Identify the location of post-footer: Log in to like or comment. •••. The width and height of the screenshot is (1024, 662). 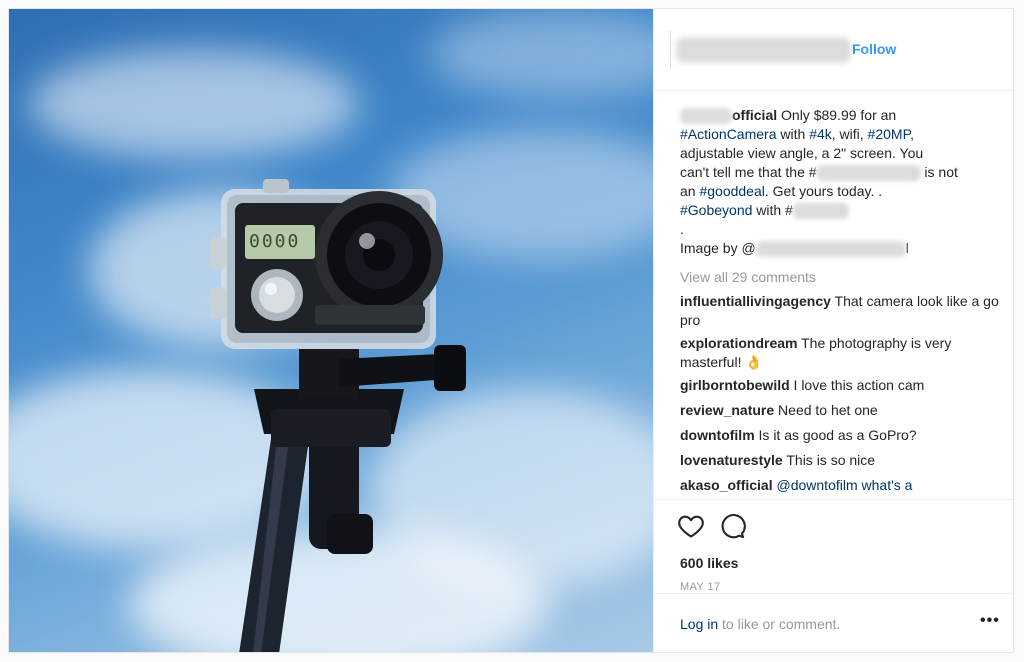
(833, 622).